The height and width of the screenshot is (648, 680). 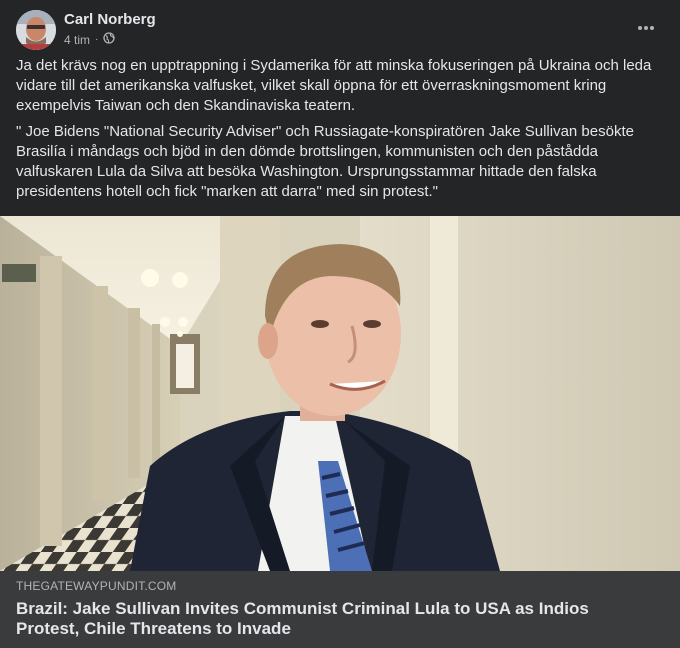 What do you see at coordinates (77, 40) in the screenshot?
I see `post-timestamp: 4 tim` at bounding box center [77, 40].